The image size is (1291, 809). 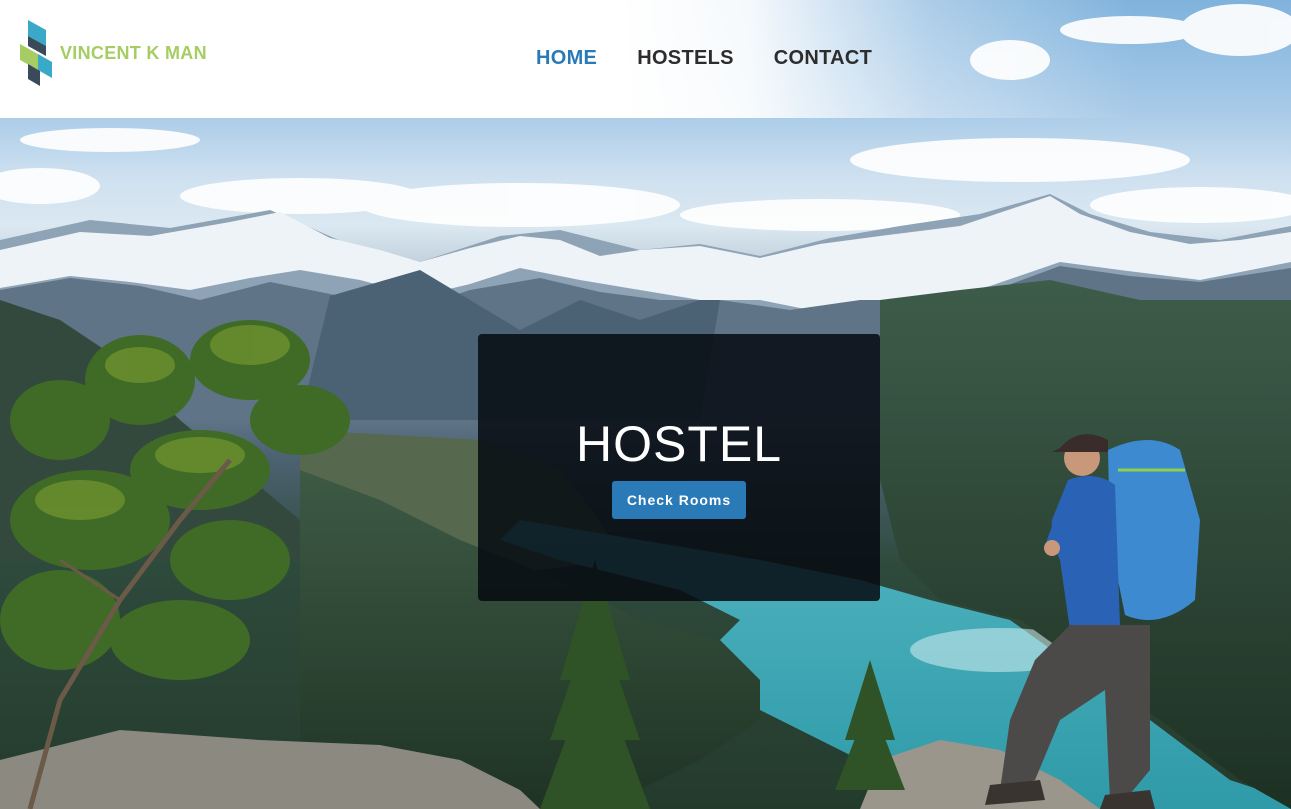 What do you see at coordinates (823, 58) in the screenshot?
I see `nav-item-contact: CONTACT` at bounding box center [823, 58].